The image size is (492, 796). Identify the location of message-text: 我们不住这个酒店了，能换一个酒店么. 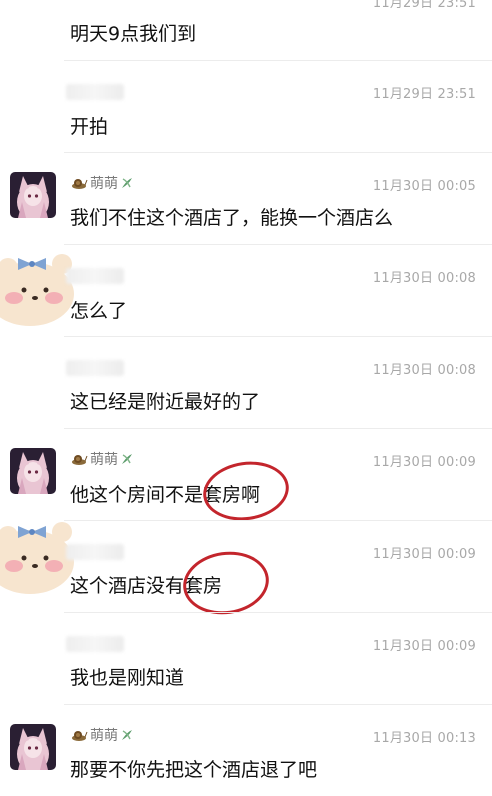
(231, 216).